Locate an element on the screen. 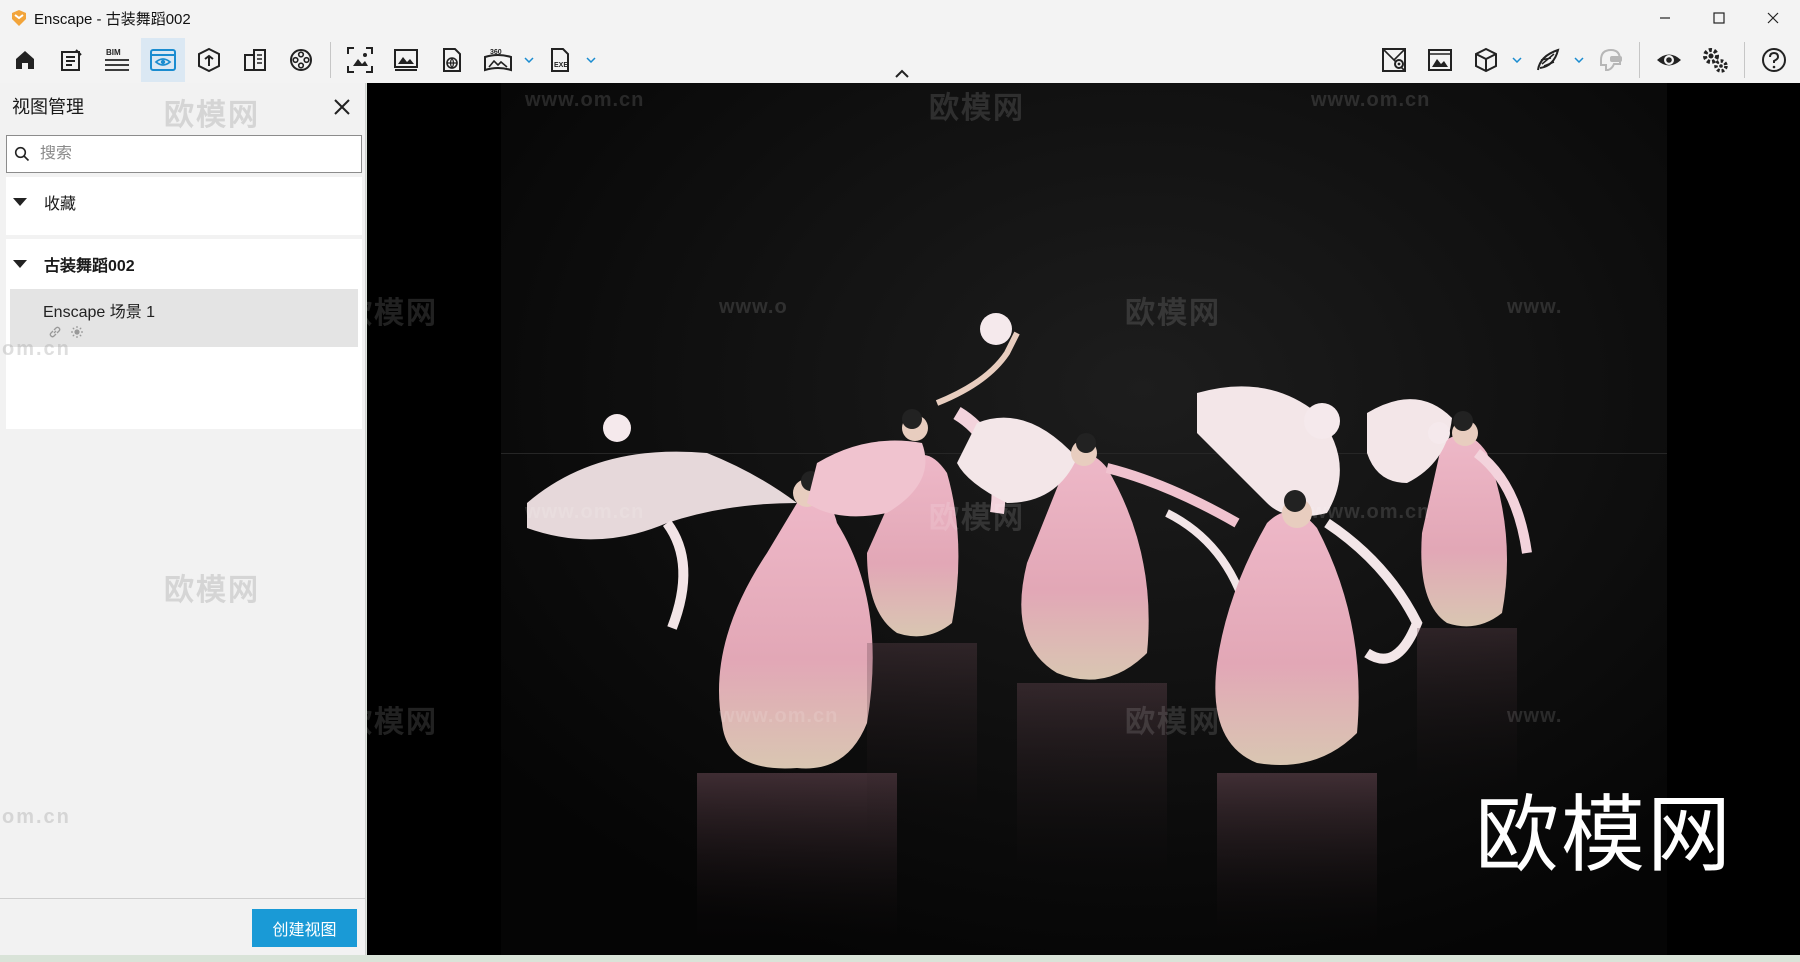 This screenshot has height=962, width=1800. feather-dropdown-button is located at coordinates (1579, 60).